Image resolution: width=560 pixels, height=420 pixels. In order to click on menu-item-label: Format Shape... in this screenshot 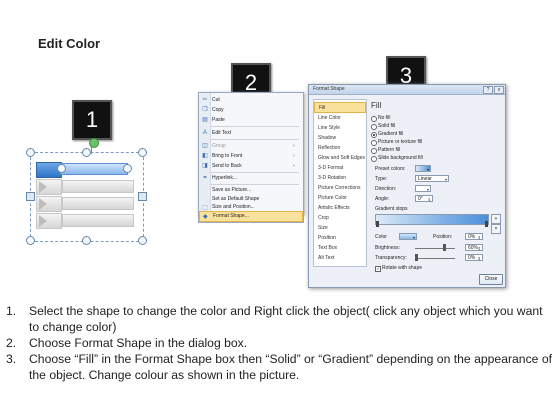, I will do `click(231, 216)`.